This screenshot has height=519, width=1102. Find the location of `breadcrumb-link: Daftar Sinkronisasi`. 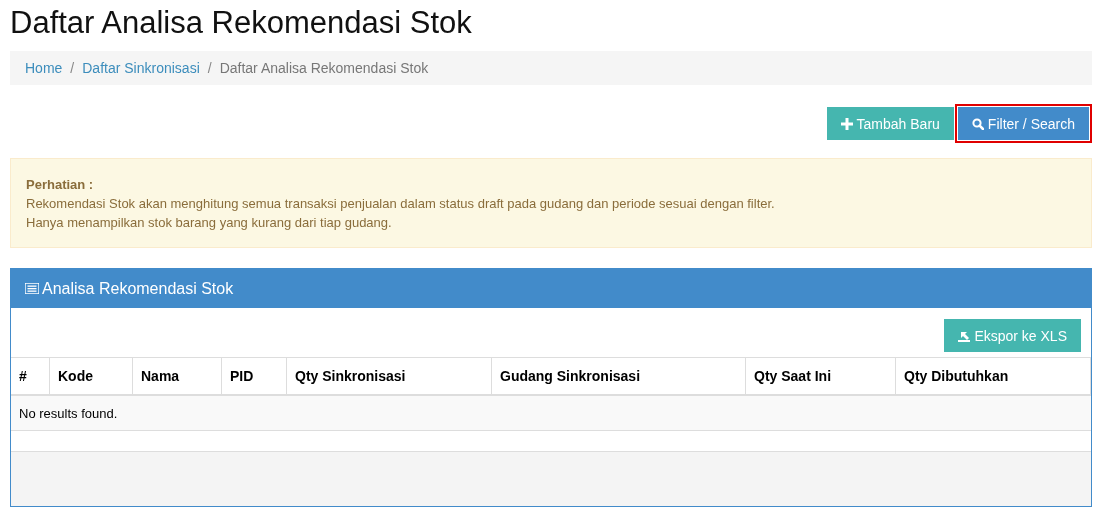

breadcrumb-link: Daftar Sinkronisasi is located at coordinates (141, 68).